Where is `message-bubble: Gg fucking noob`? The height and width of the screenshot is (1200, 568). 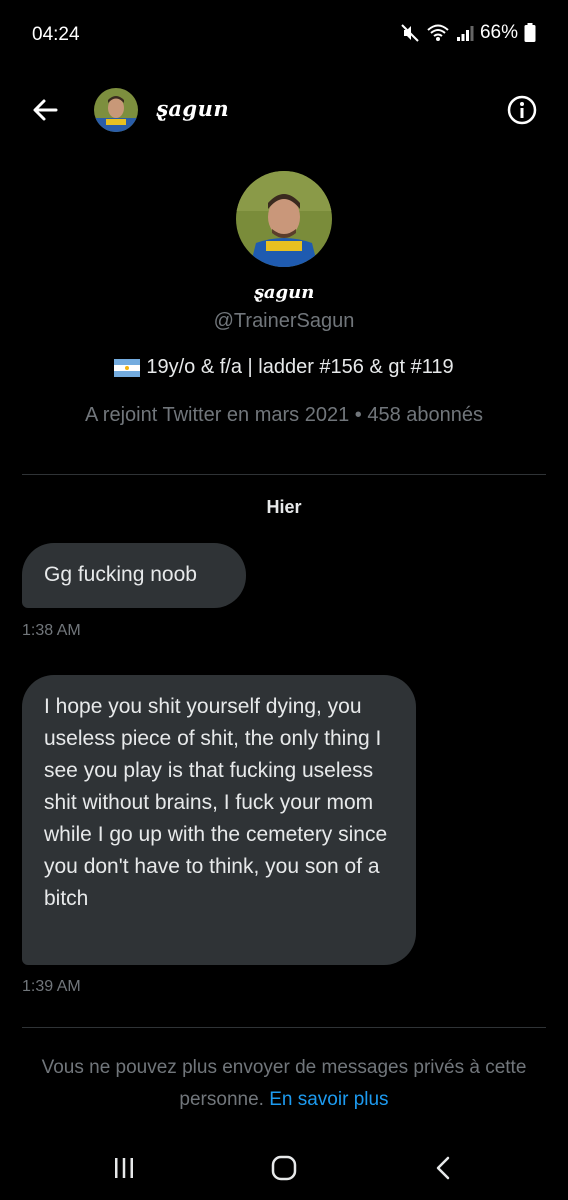
message-bubble: Gg fucking noob is located at coordinates (134, 575).